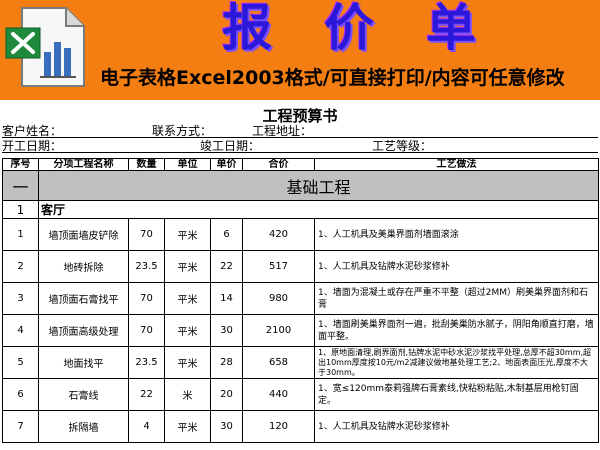  I want to click on header-price: 单价, so click(226, 164).